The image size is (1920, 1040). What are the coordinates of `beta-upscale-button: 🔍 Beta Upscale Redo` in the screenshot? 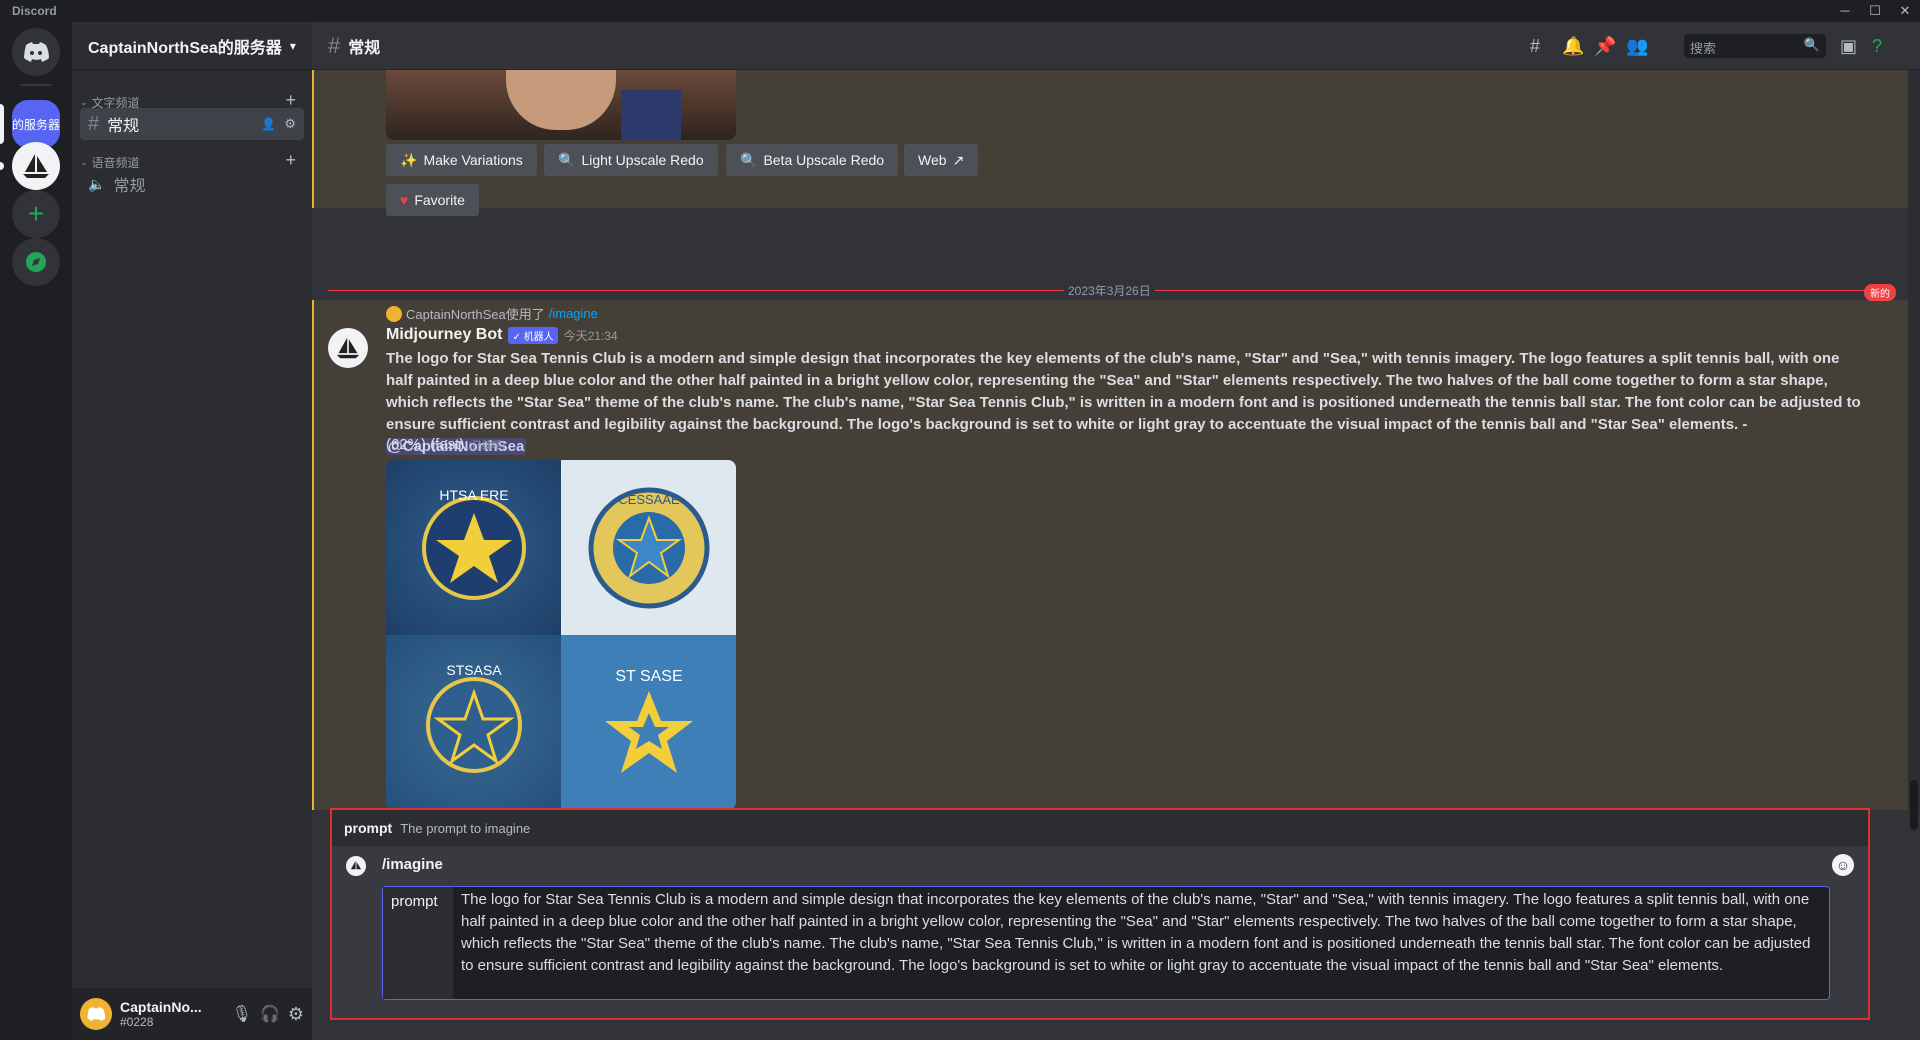 It's located at (812, 160).